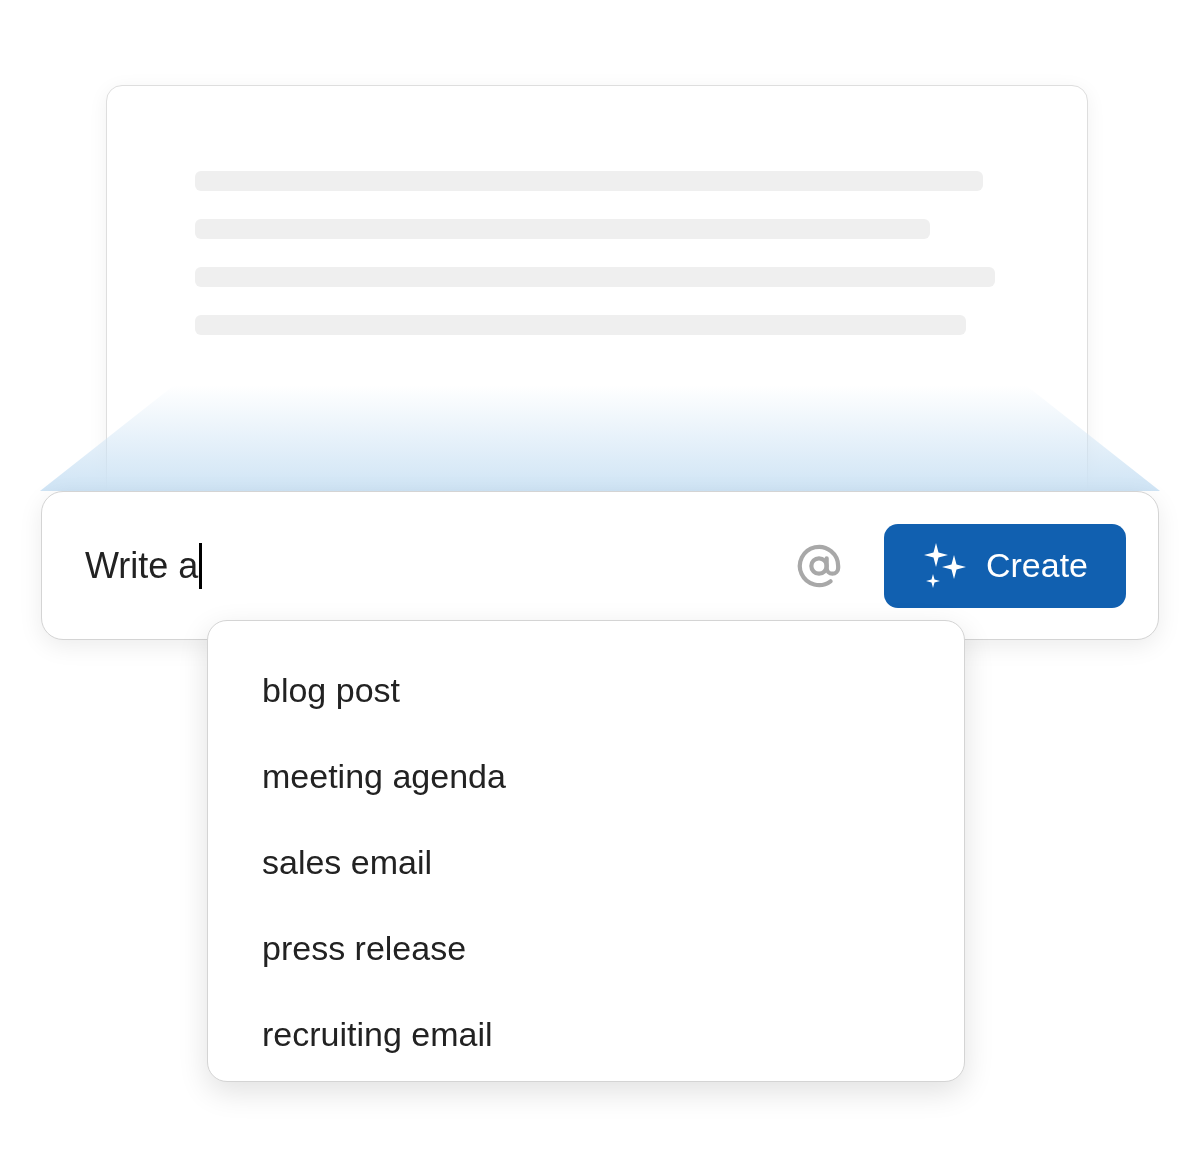 This screenshot has height=1154, width=1200. What do you see at coordinates (586, 776) in the screenshot?
I see `suggestion-item: meeting agenda` at bounding box center [586, 776].